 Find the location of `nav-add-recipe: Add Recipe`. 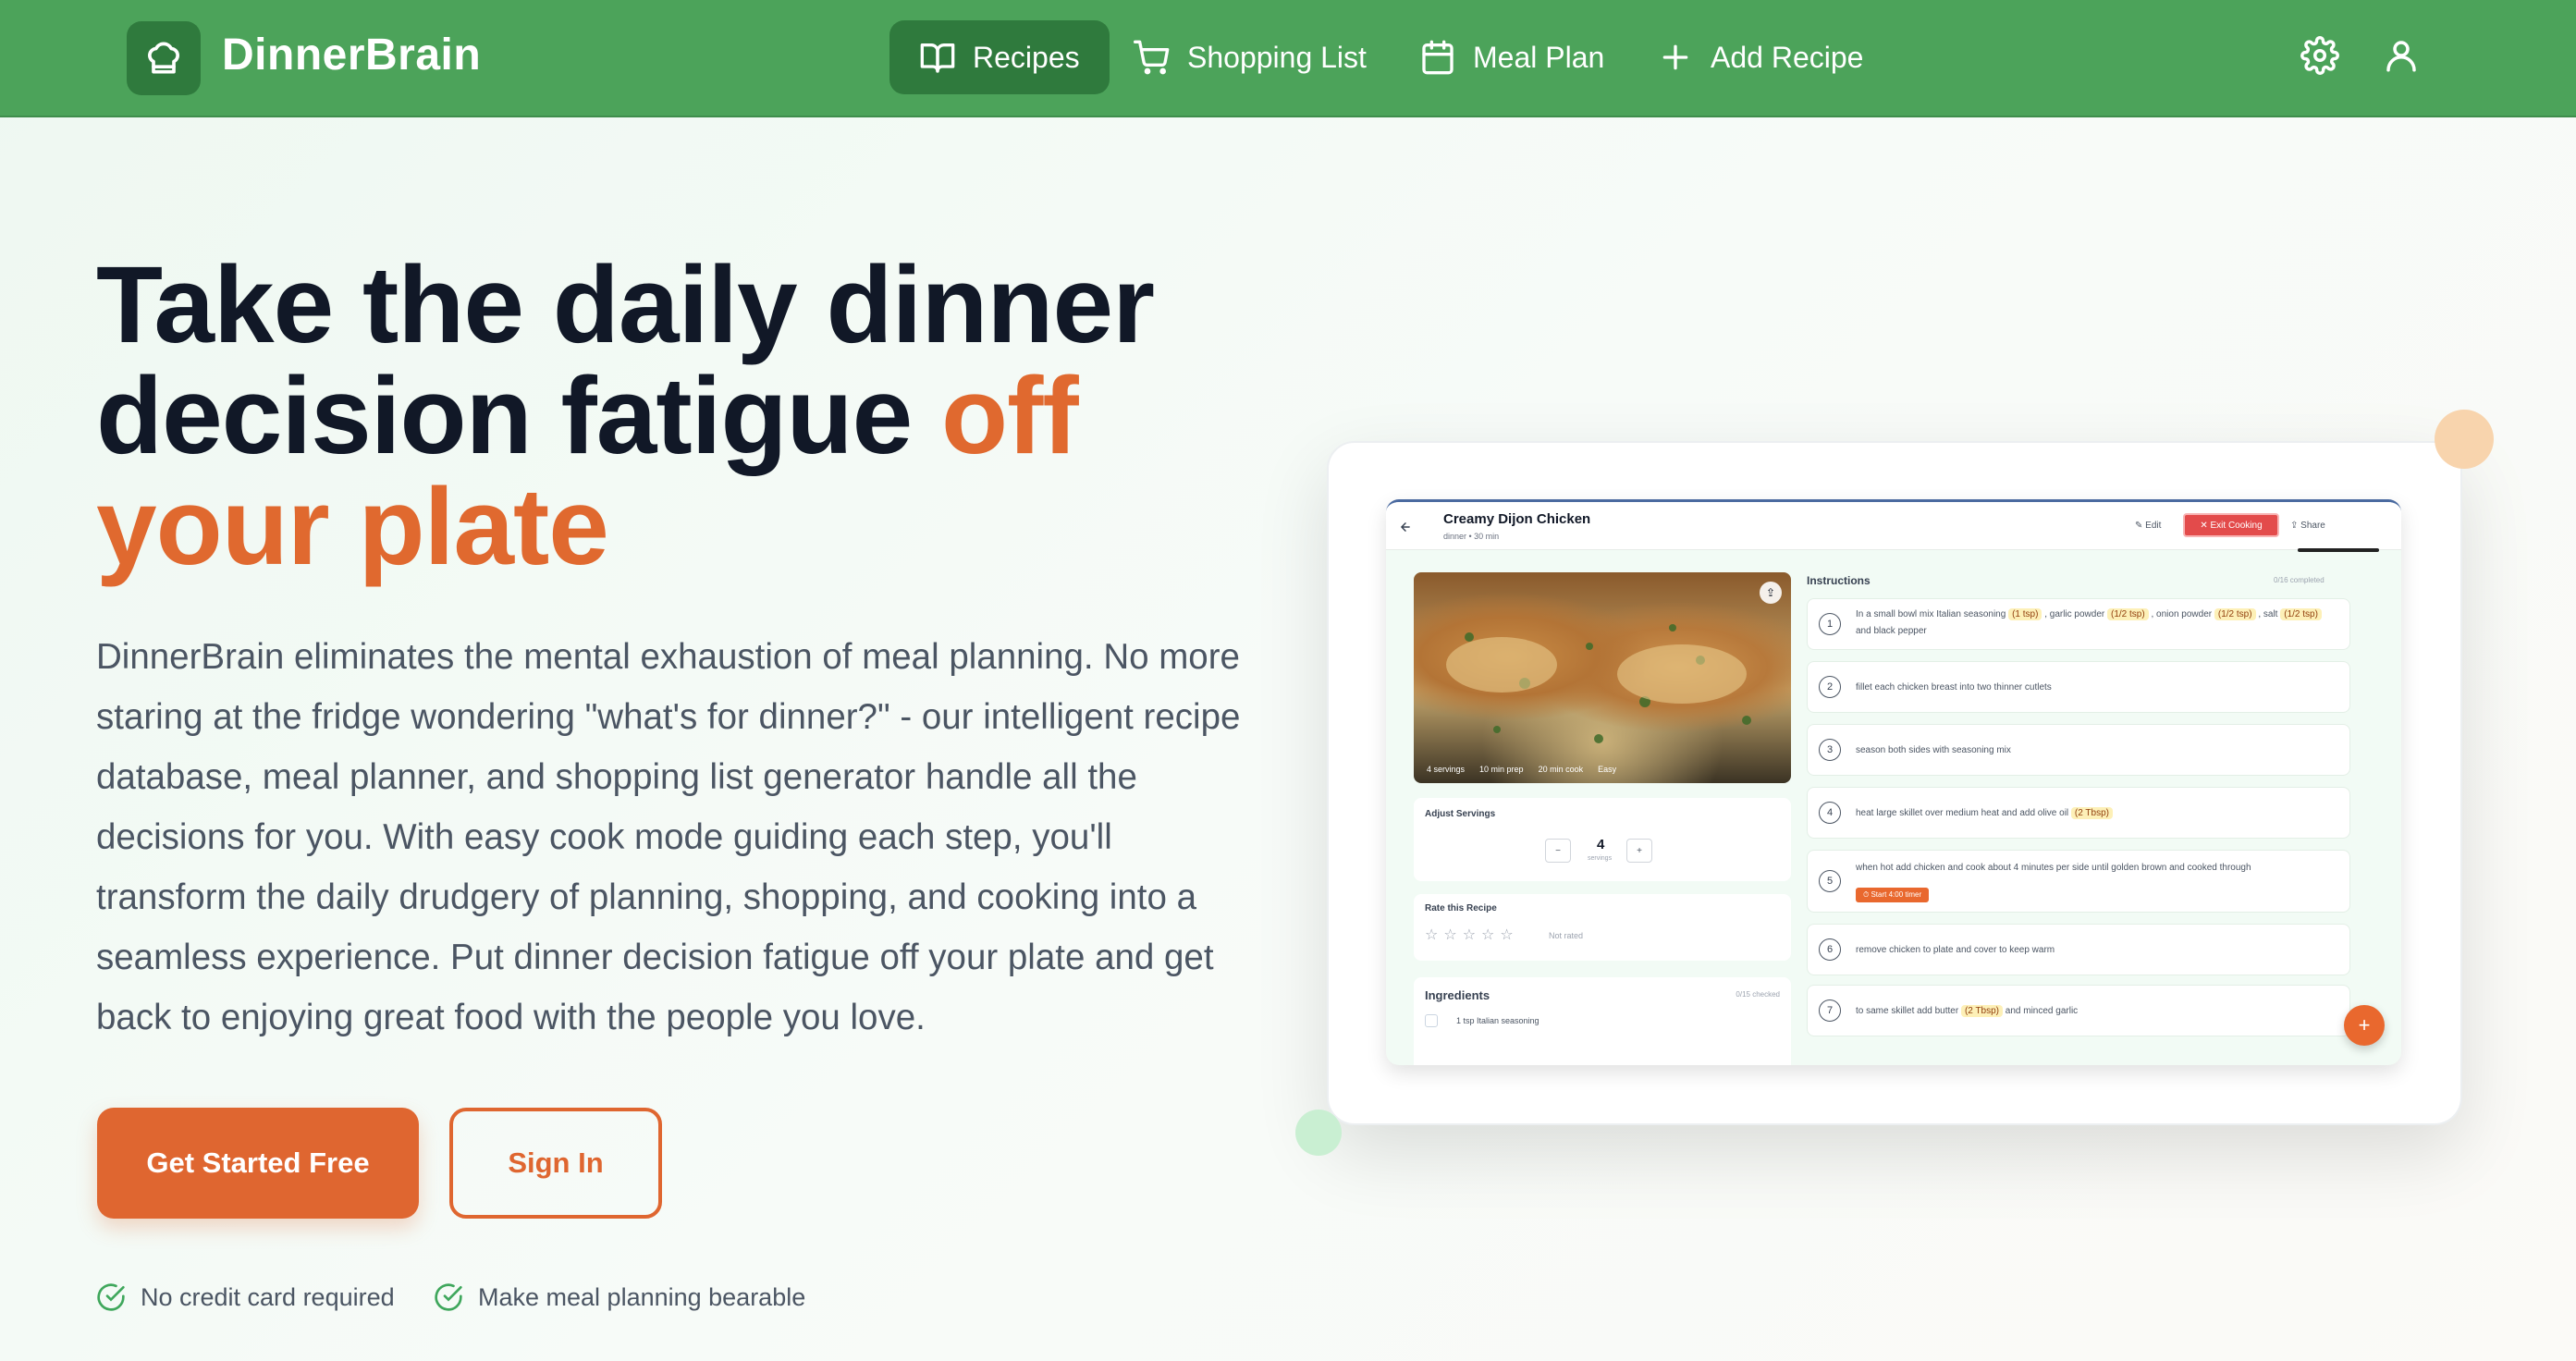

nav-add-recipe: Add Recipe is located at coordinates (1760, 57).